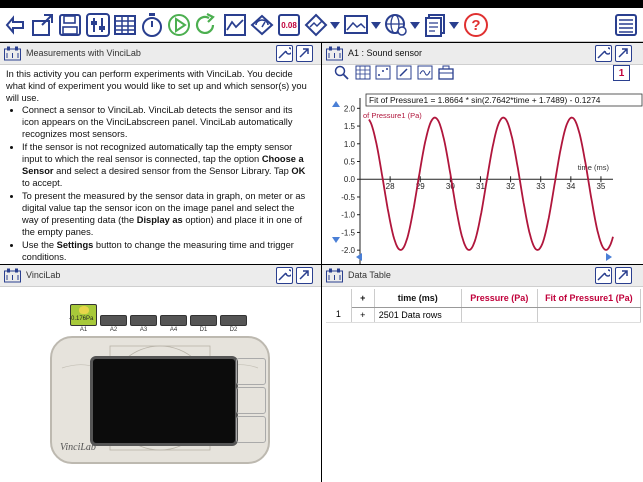 This screenshot has height=482, width=643. Describe the element at coordinates (233, 320) in the screenshot. I see `sensor-input-d2` at that location.